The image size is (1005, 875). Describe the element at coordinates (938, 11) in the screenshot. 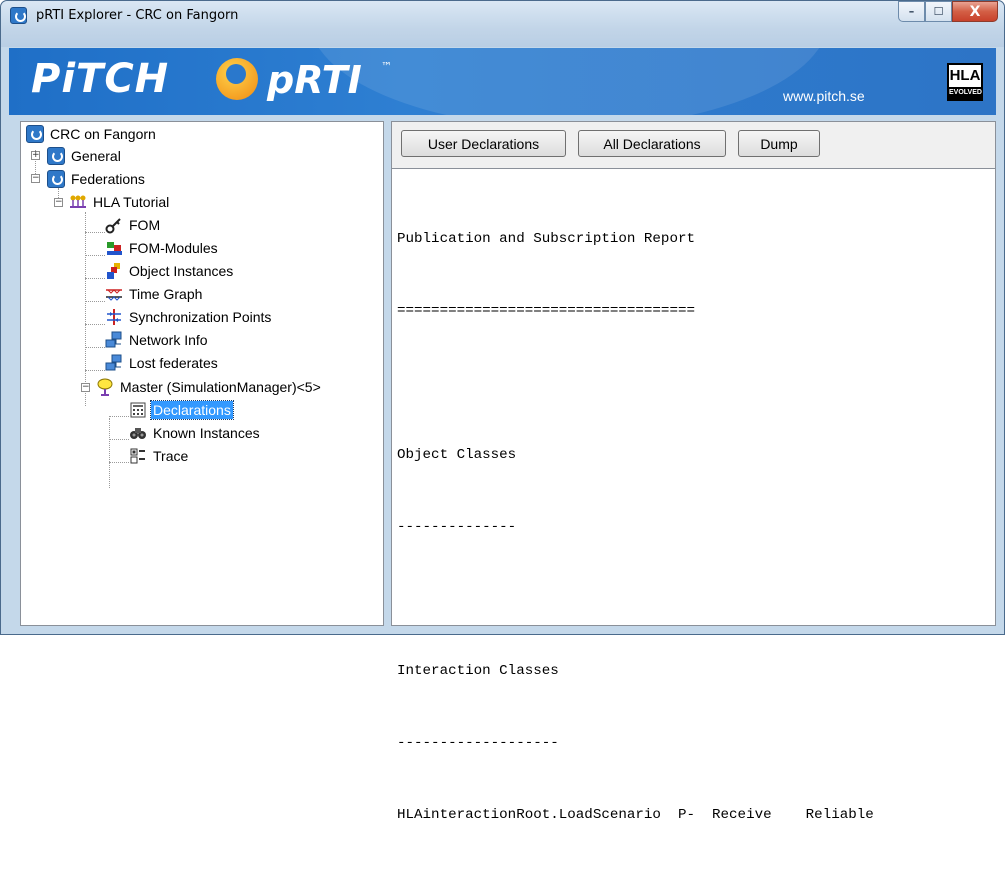

I see `maximize-button: ☐` at that location.